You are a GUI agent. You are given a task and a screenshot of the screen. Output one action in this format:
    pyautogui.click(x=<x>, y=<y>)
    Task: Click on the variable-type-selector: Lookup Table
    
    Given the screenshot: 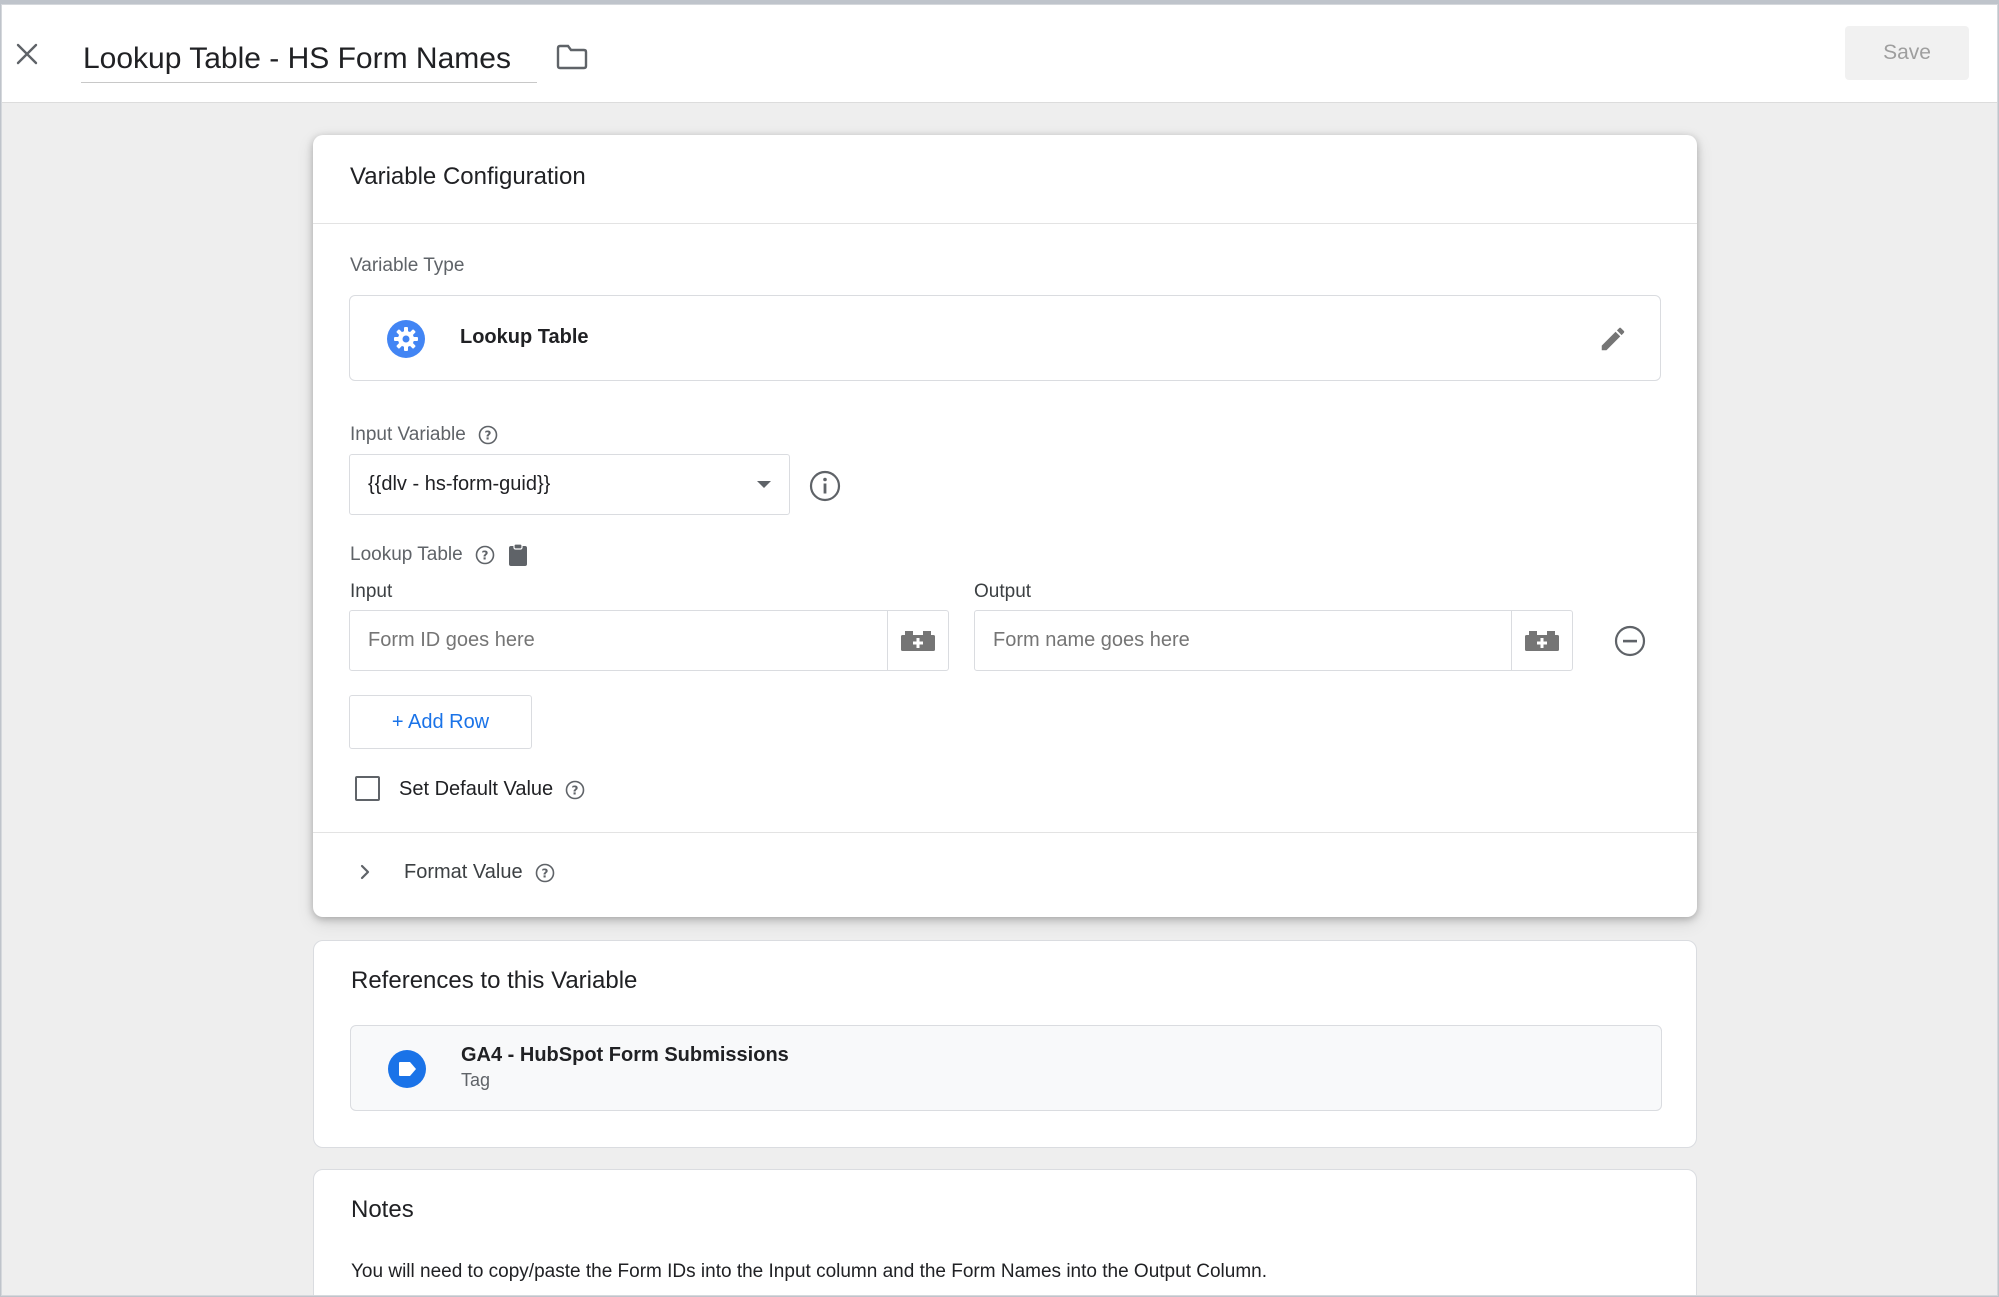 What is the action you would take?
    pyautogui.click(x=1005, y=338)
    